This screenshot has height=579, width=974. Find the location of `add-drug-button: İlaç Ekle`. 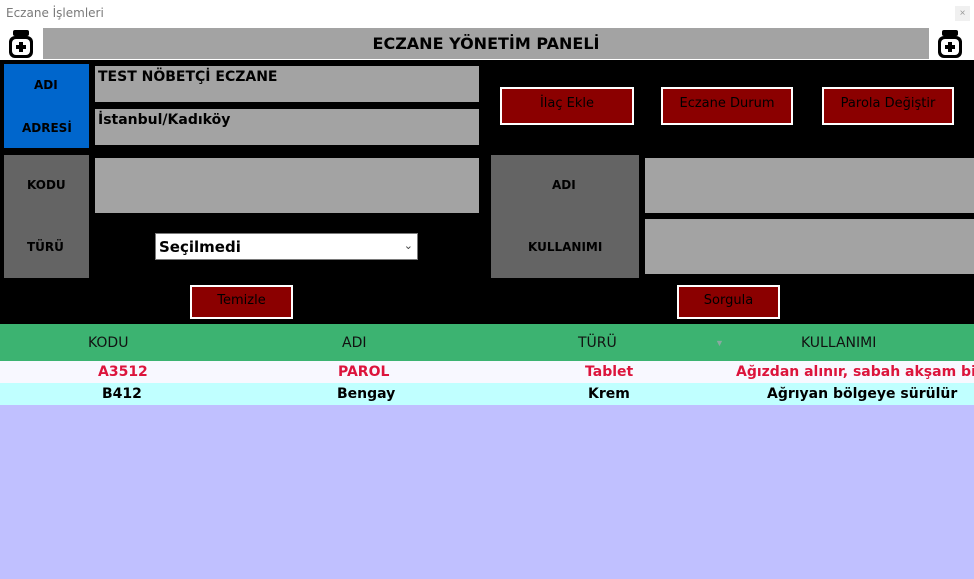

add-drug-button: İlaç Ekle is located at coordinates (567, 106).